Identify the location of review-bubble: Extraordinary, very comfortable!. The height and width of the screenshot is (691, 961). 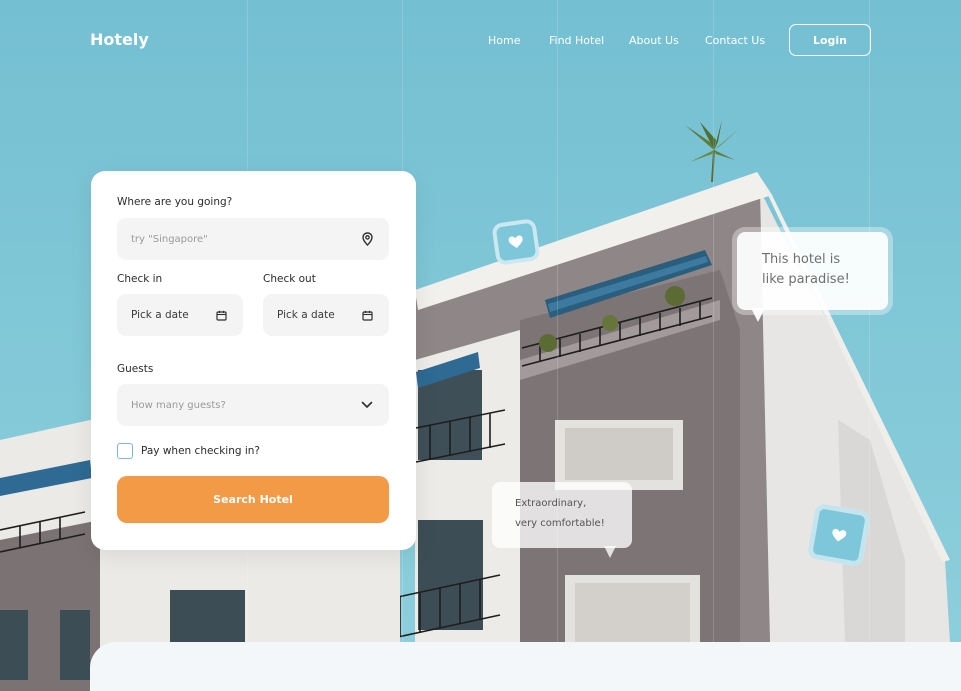
(562, 520).